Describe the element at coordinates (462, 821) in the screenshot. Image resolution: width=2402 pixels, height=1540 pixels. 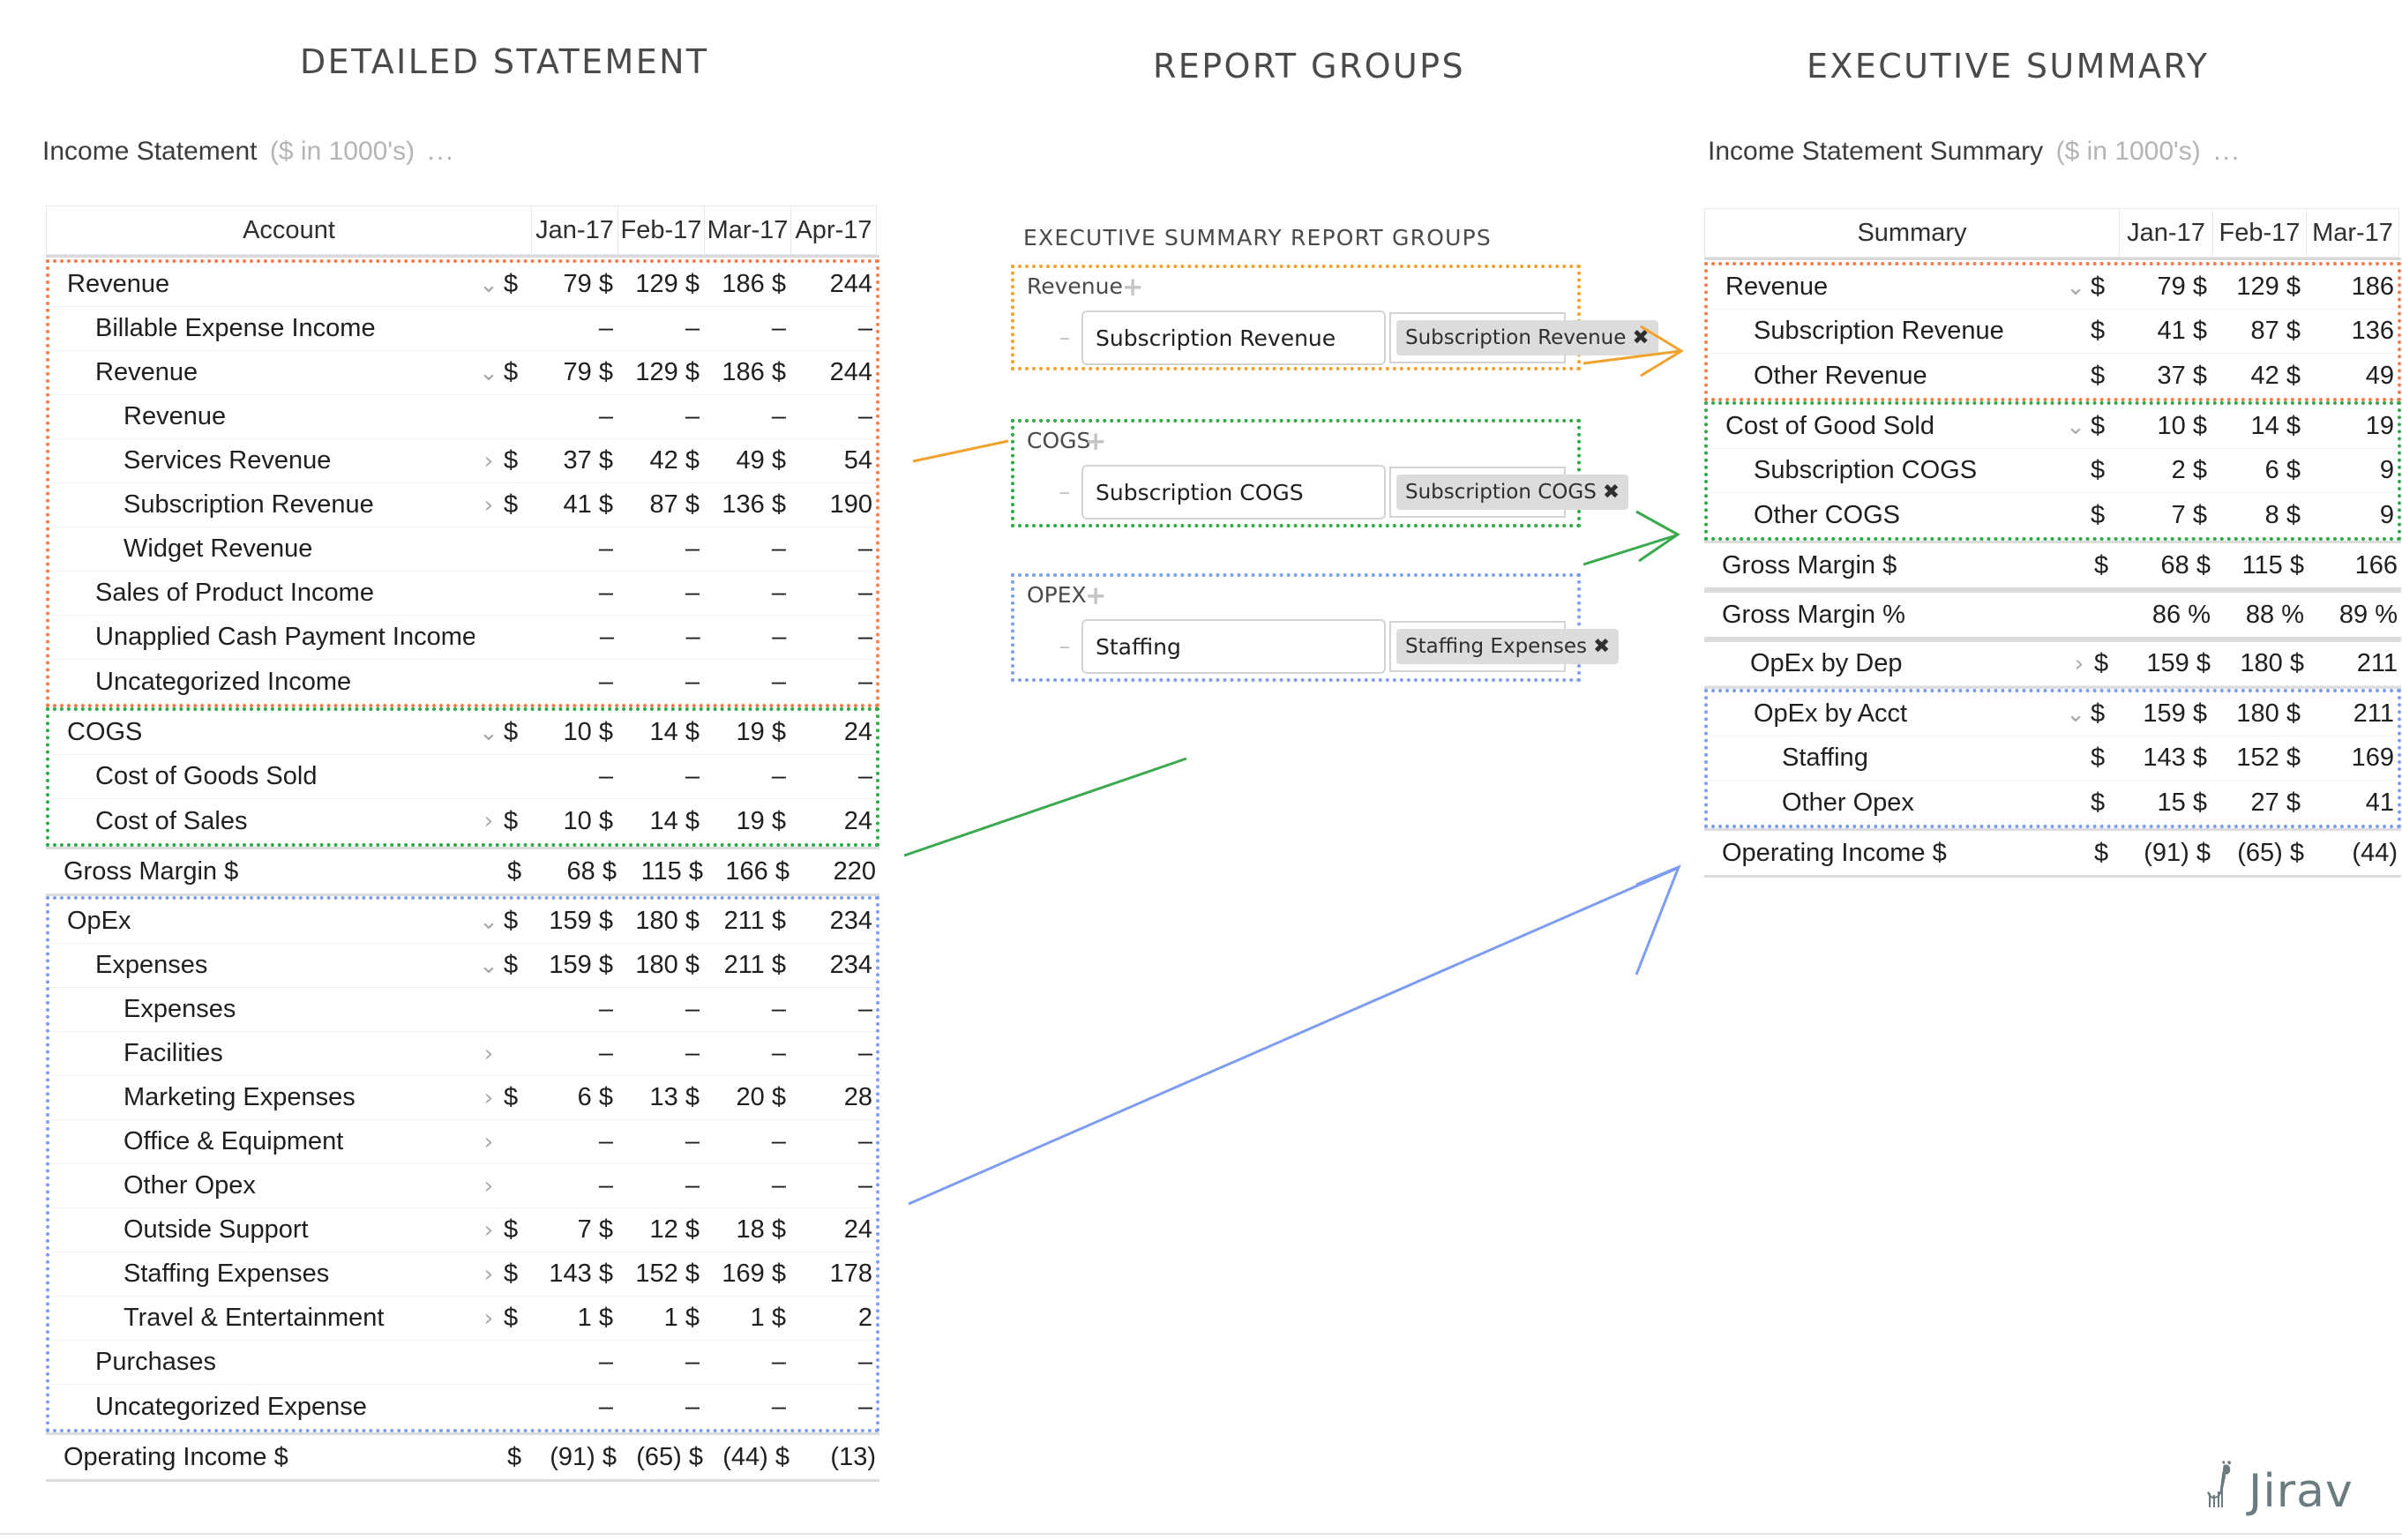
I see `table-row: Cost of Sales › $10 $14 $19 $24` at that location.